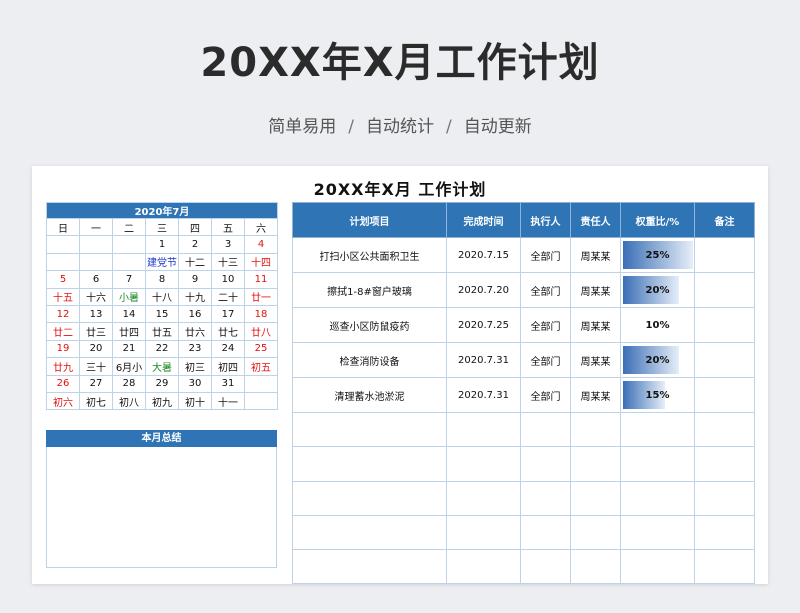 Image resolution: width=800 pixels, height=613 pixels. I want to click on calendar-cell: 6月小, so click(129, 366).